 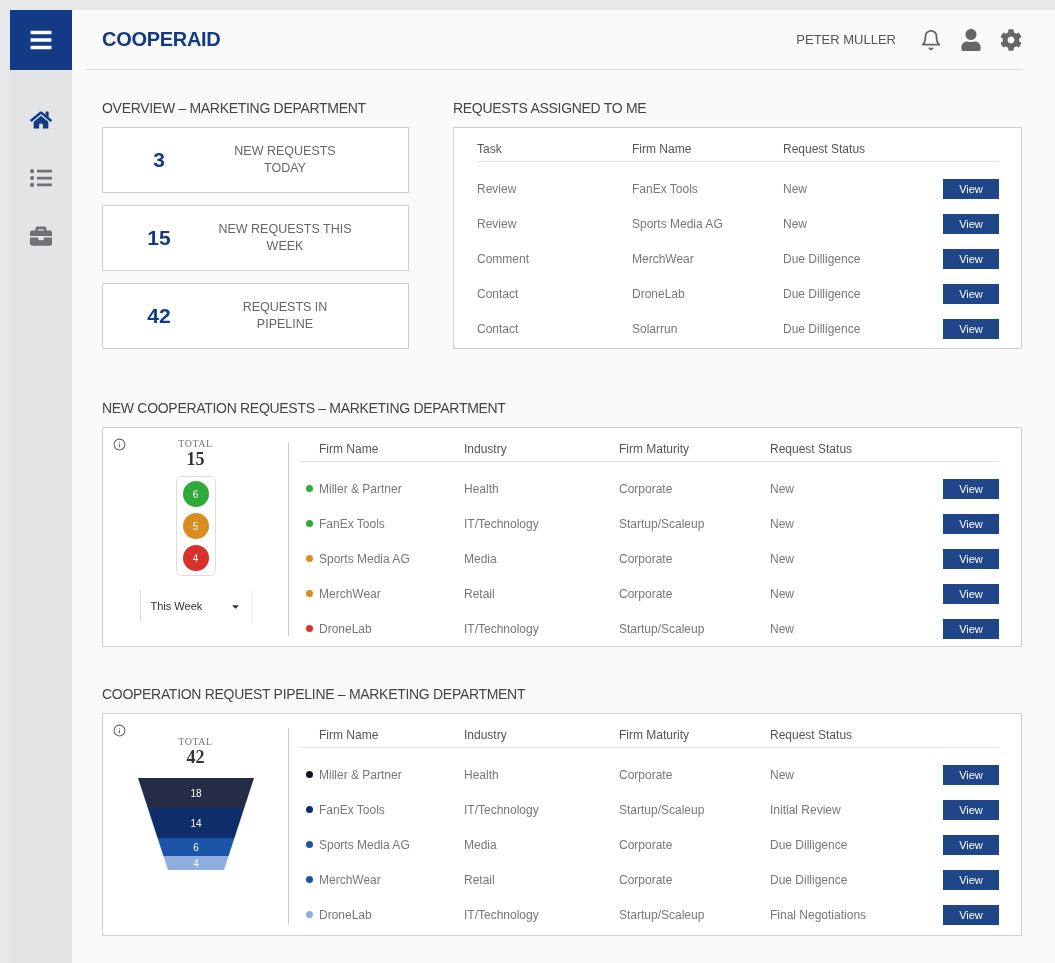 I want to click on funnel-value: 18, so click(x=195, y=793).